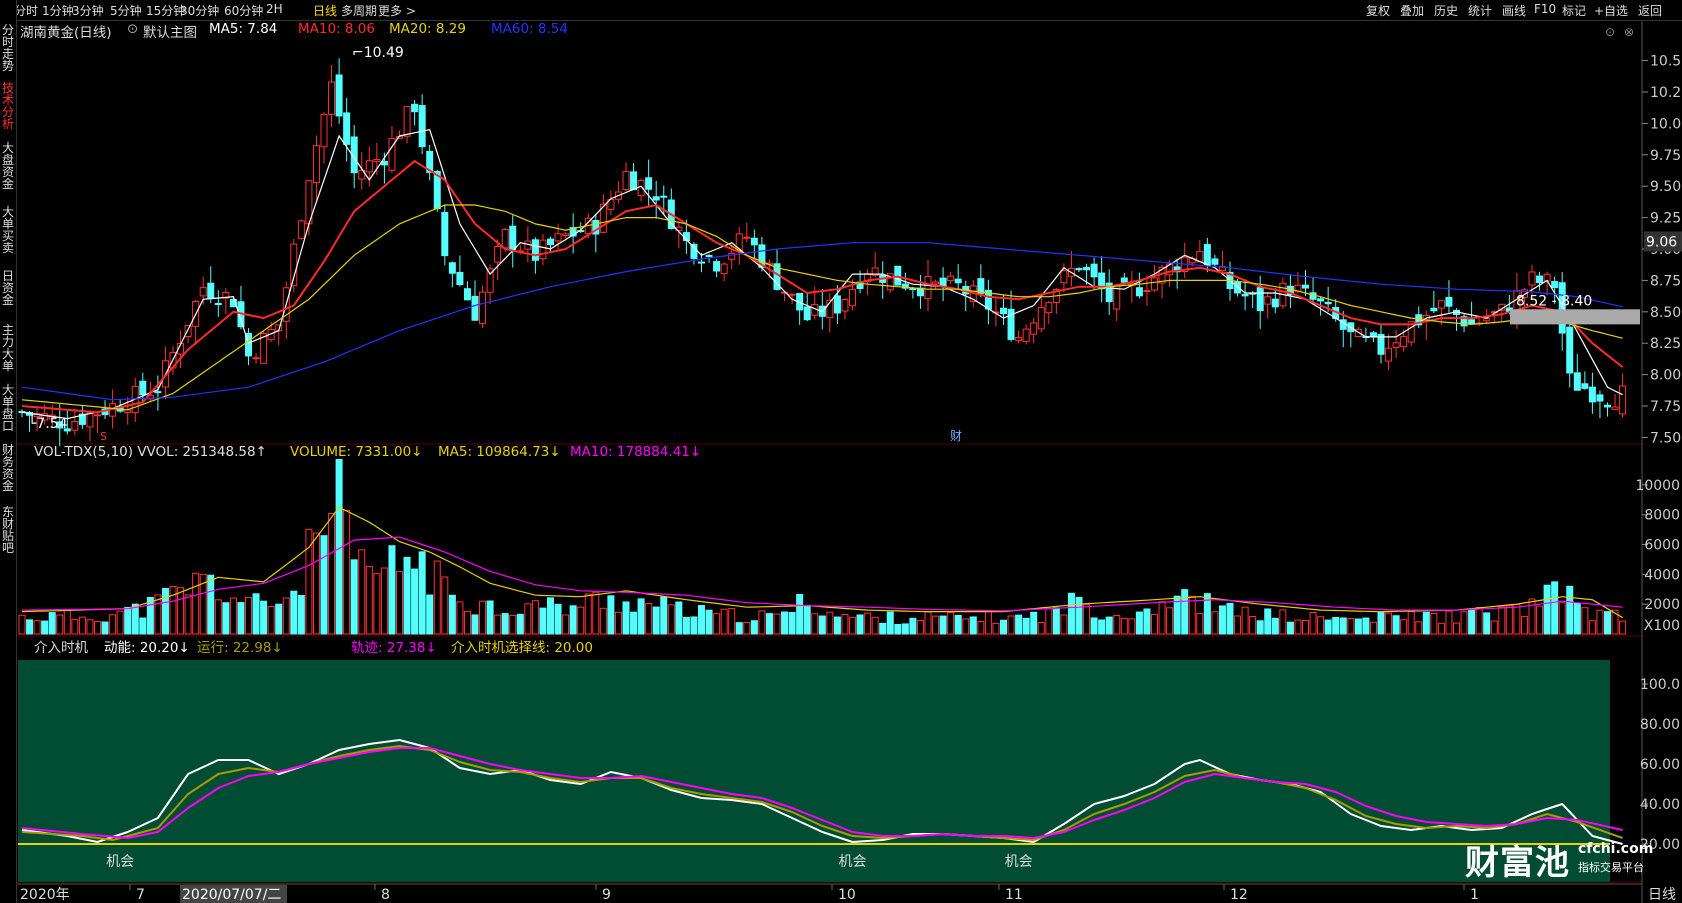 The height and width of the screenshot is (903, 1682). Describe the element at coordinates (1446, 10) in the screenshot. I see `tool-button-2: 历史` at that location.